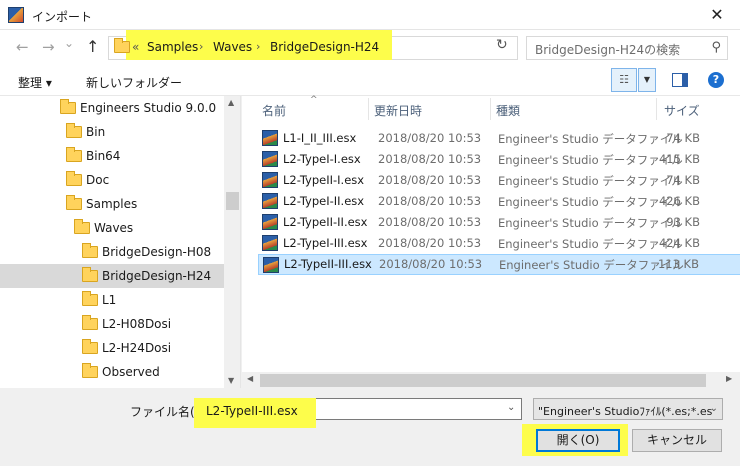 The height and width of the screenshot is (466, 740). I want to click on scroll-up-arrow-icon: ▲, so click(231, 102).